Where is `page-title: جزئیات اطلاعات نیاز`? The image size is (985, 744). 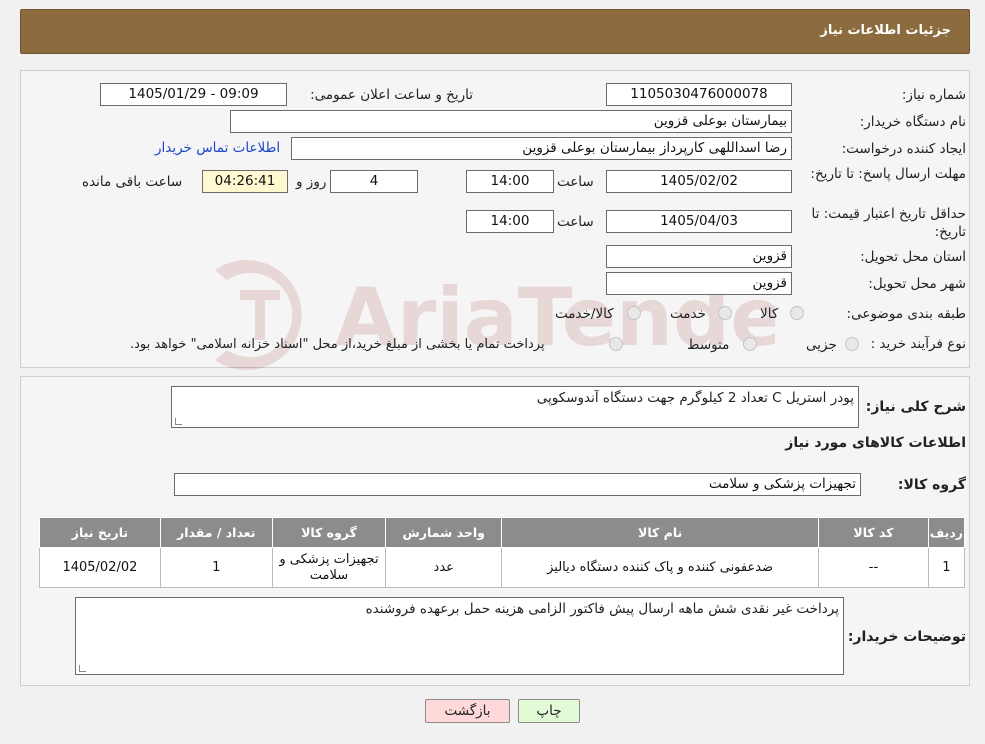
page-title: جزئیات اطلاعات نیاز is located at coordinates (885, 30).